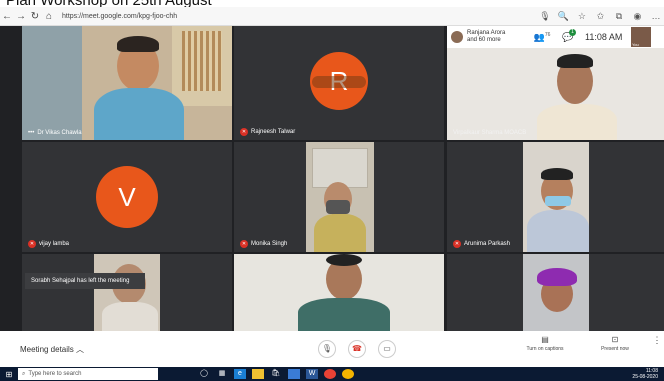 The image size is (664, 381). What do you see at coordinates (268, 132) in the screenshot?
I see `participant-name: ✕ Rajneesh Talwar` at bounding box center [268, 132].